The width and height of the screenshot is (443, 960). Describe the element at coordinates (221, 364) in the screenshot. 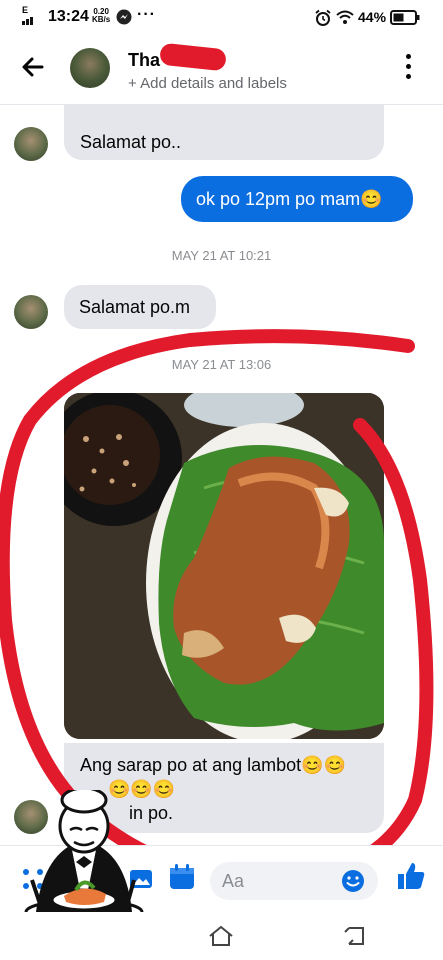

I see `timestamp: MAY 21 AT 13:06` at that location.